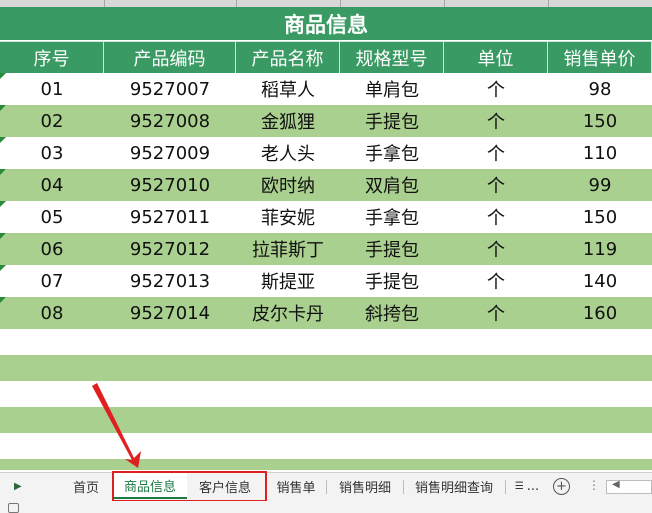 The width and height of the screenshot is (652, 513). Describe the element at coordinates (13, 508) in the screenshot. I see `macro-record-icon` at that location.